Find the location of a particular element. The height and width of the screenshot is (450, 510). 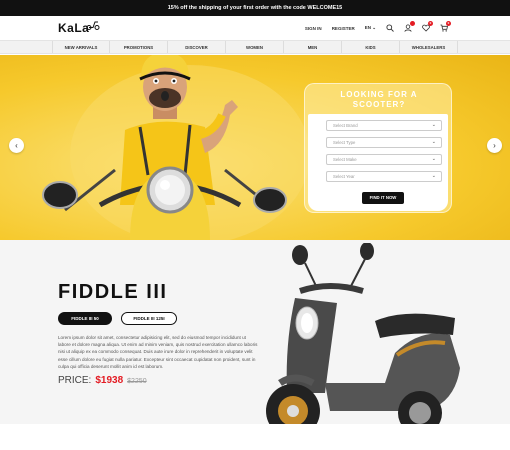

nav-item-new-arrivals: NEW ARRIVALS is located at coordinates (81, 47).